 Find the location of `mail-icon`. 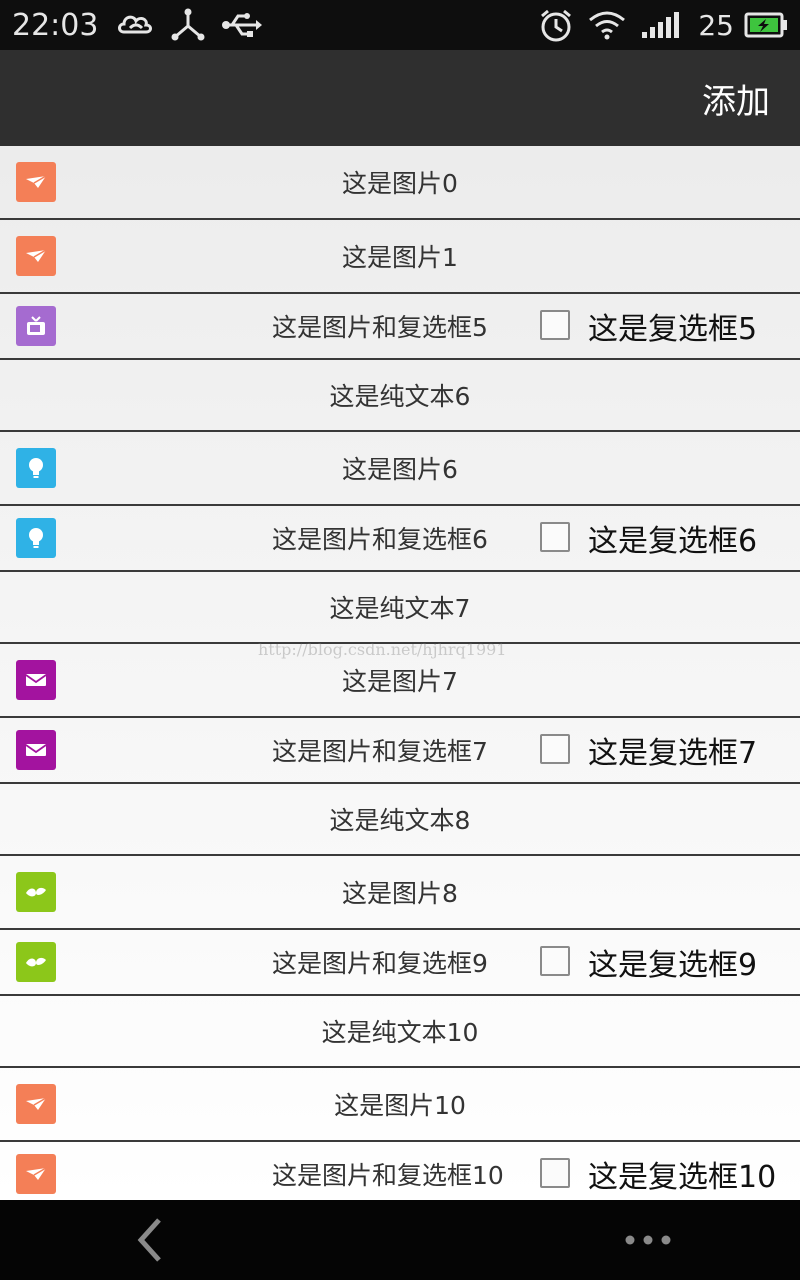

mail-icon is located at coordinates (36, 750).